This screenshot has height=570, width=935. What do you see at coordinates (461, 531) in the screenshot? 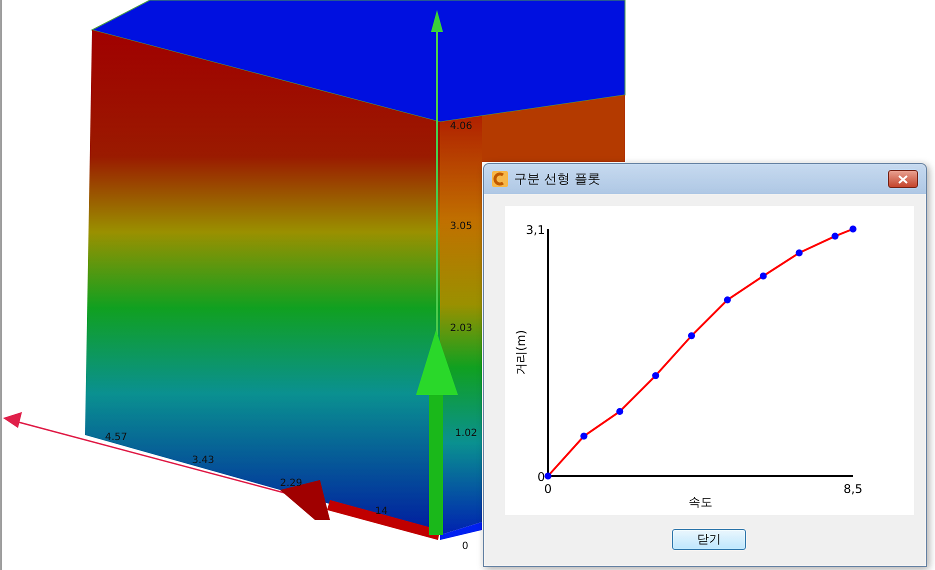
I see `box-bottom-edge` at bounding box center [461, 531].